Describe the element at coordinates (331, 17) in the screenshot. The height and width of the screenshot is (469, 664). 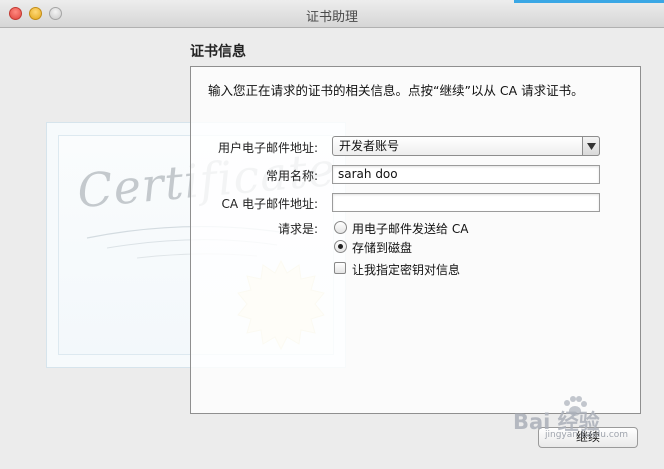
I see `window-title: 证书助理` at that location.